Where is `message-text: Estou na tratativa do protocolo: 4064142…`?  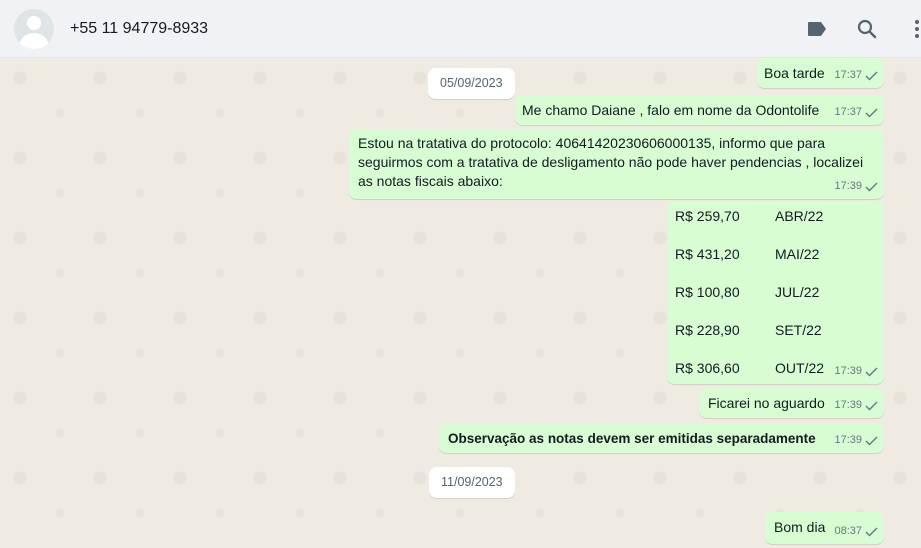 message-text: Estou na tratativa do protocolo: 4064142… is located at coordinates (611, 162).